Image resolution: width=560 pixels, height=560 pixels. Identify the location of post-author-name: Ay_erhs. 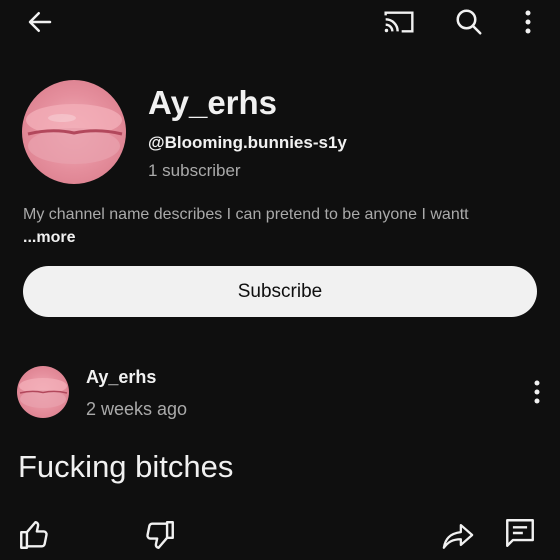
(121, 377).